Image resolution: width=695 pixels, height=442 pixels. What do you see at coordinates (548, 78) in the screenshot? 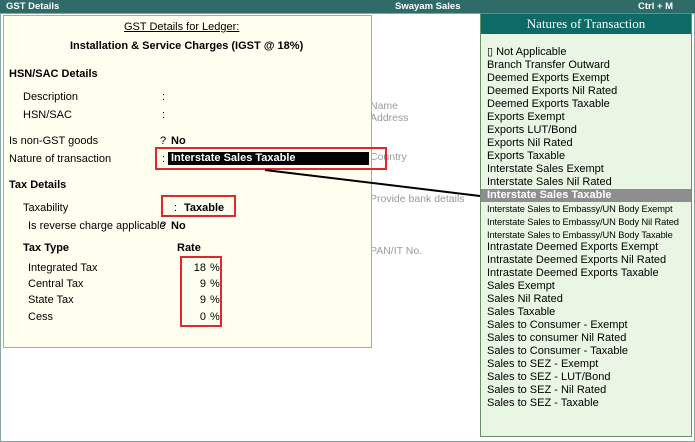
I see `list-item: Deemed Exports Exempt` at bounding box center [548, 78].